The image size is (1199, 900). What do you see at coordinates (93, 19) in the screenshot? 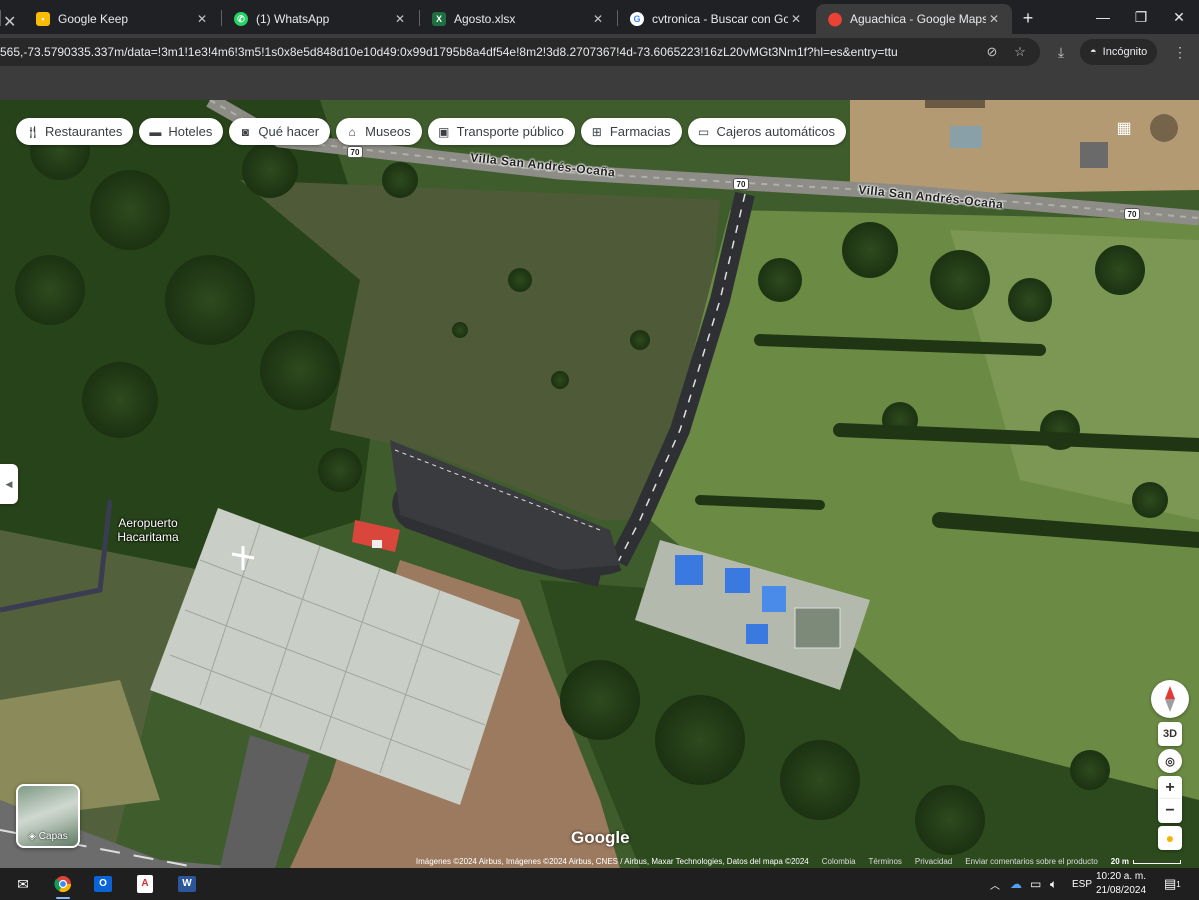
I see `tab-title: Google Keep` at bounding box center [93, 19].